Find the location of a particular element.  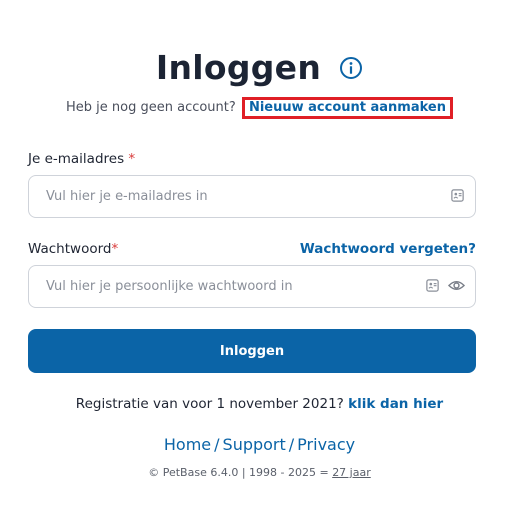

legacy-registration-link: klik dan hier is located at coordinates (395, 404).